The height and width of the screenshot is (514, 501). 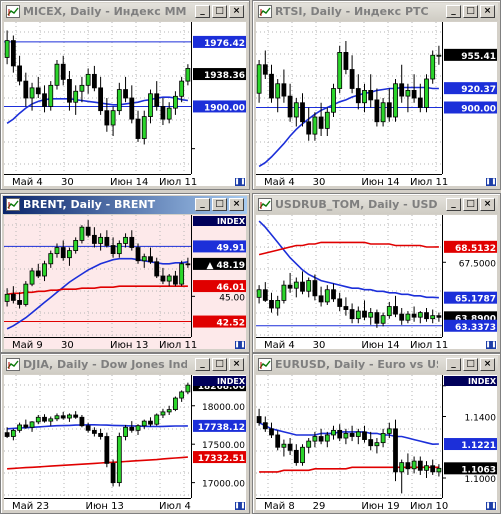 What do you see at coordinates (477, 264) in the screenshot?
I see `price-label: 67.5000` at bounding box center [477, 264].